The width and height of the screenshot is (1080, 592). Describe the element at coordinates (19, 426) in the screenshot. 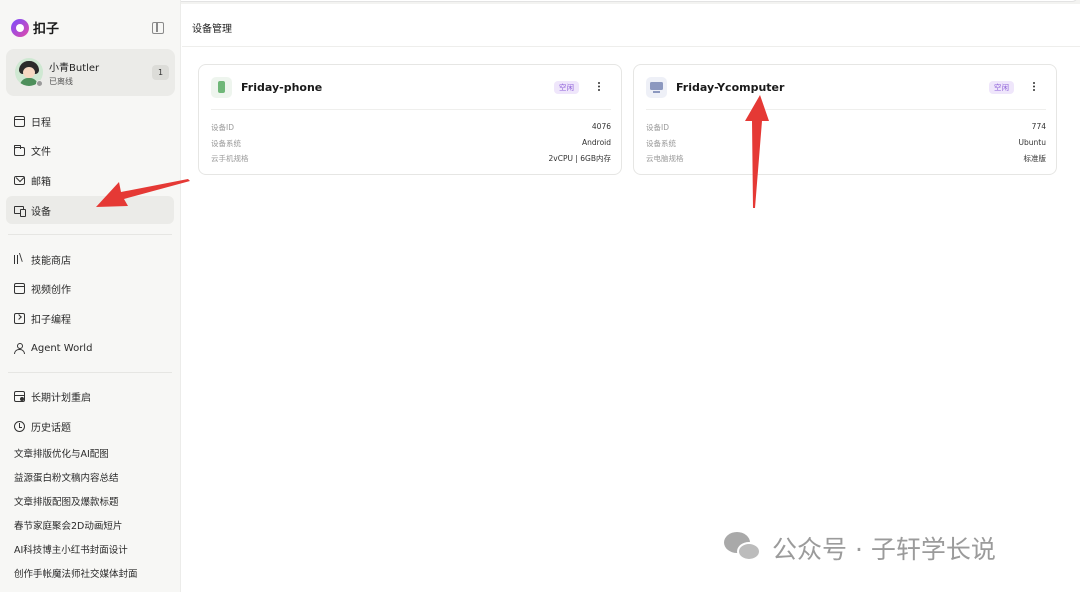

I see `history-icon` at that location.